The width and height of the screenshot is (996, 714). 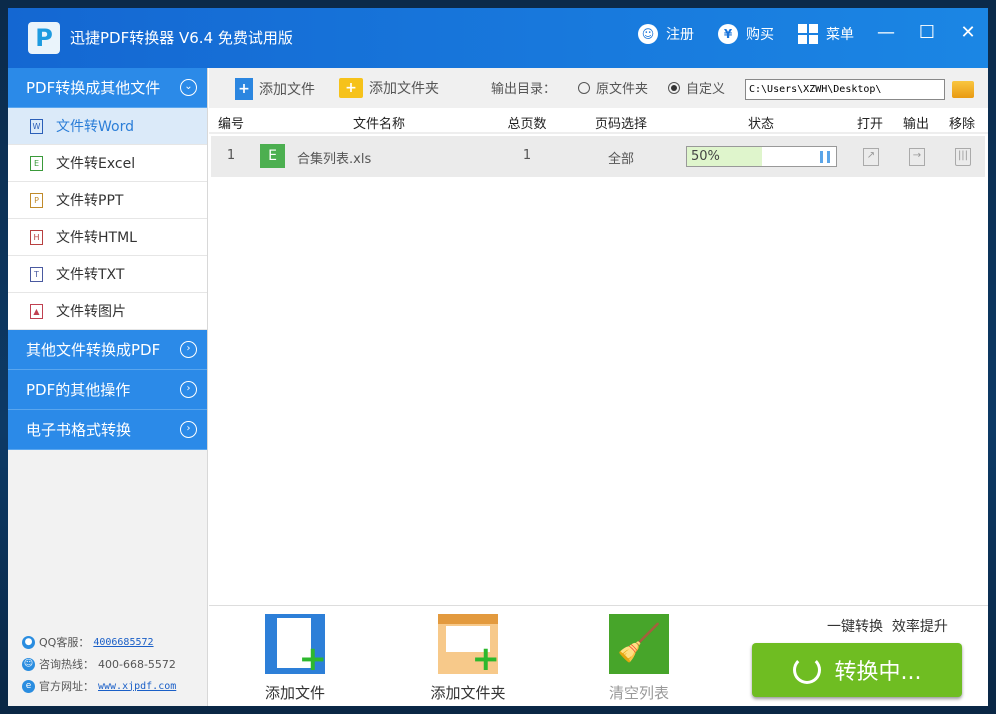 I want to click on page-range: 全部, so click(x=621, y=157).